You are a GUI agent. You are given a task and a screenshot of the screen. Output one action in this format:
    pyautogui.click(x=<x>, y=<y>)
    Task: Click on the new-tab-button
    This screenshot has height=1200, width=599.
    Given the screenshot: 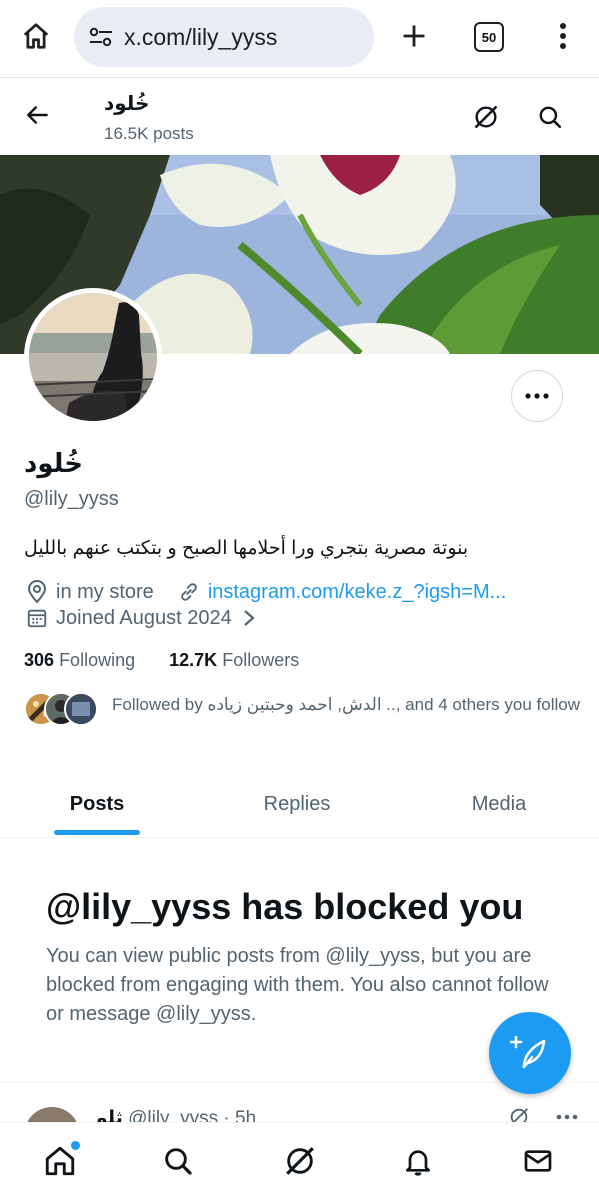 What is the action you would take?
    pyautogui.click(x=414, y=36)
    